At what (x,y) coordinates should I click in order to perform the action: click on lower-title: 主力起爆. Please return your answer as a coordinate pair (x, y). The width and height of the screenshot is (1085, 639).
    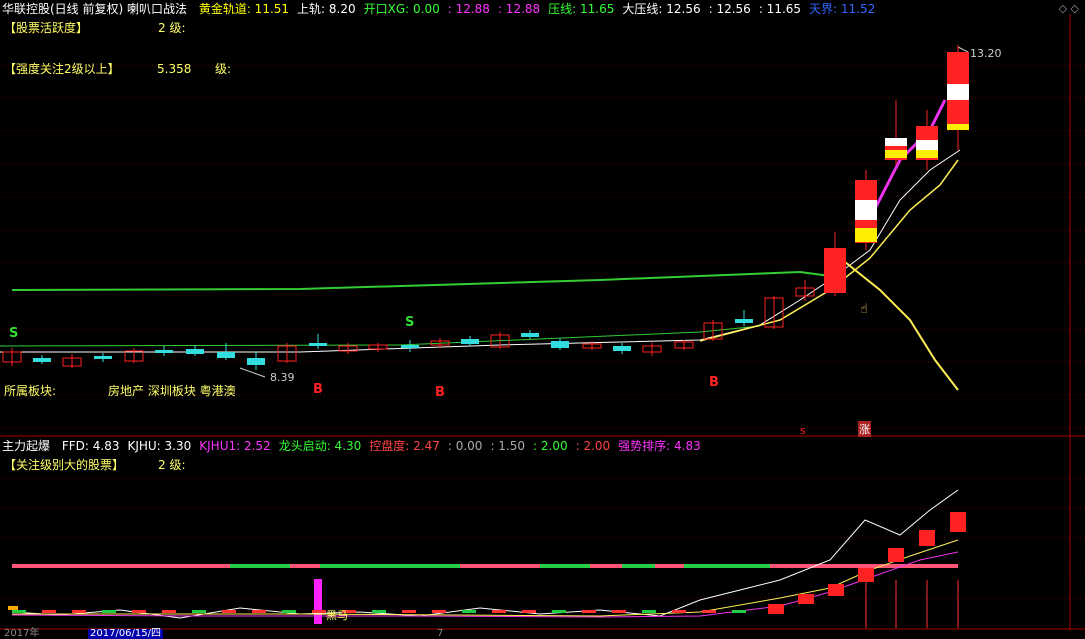
    Looking at the image, I should click on (26, 446).